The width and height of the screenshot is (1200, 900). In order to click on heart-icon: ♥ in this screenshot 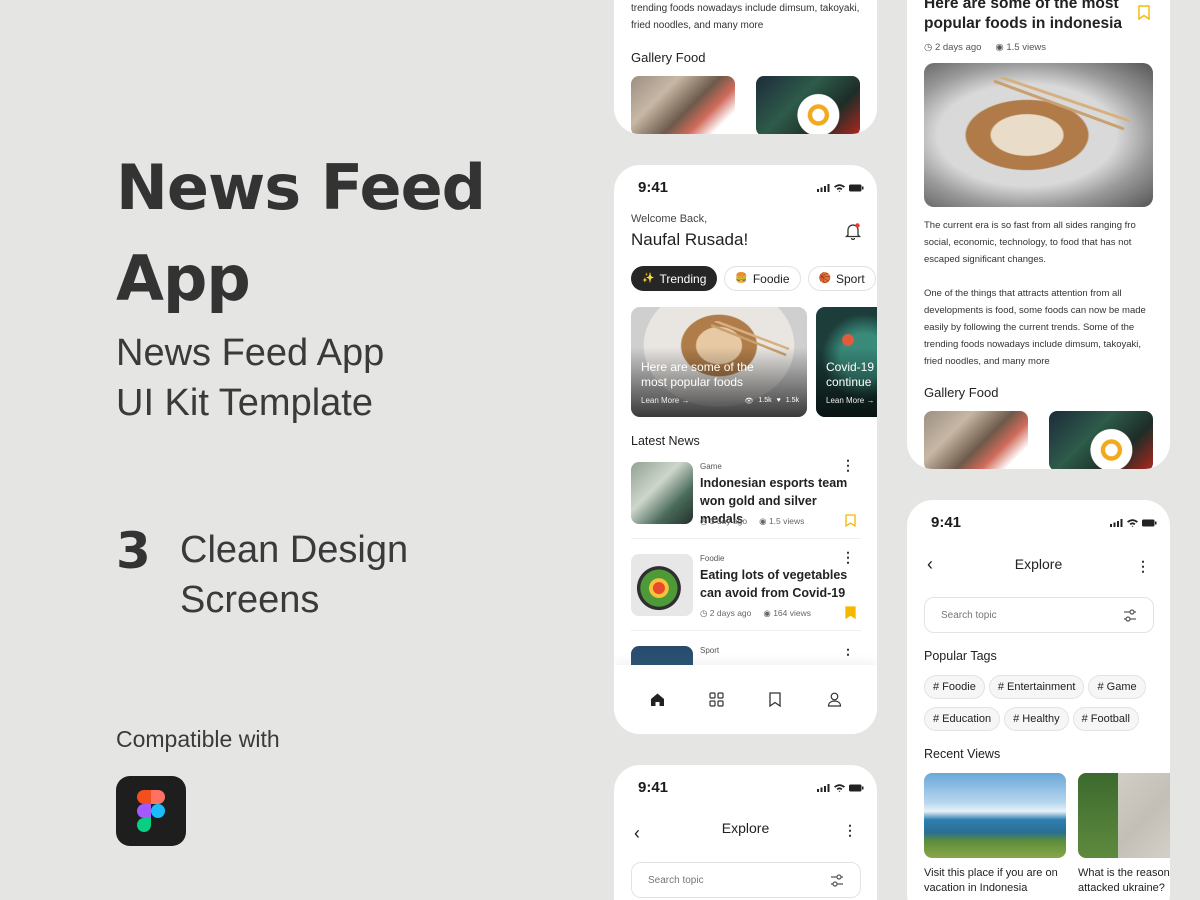, I will do `click(778, 400)`.